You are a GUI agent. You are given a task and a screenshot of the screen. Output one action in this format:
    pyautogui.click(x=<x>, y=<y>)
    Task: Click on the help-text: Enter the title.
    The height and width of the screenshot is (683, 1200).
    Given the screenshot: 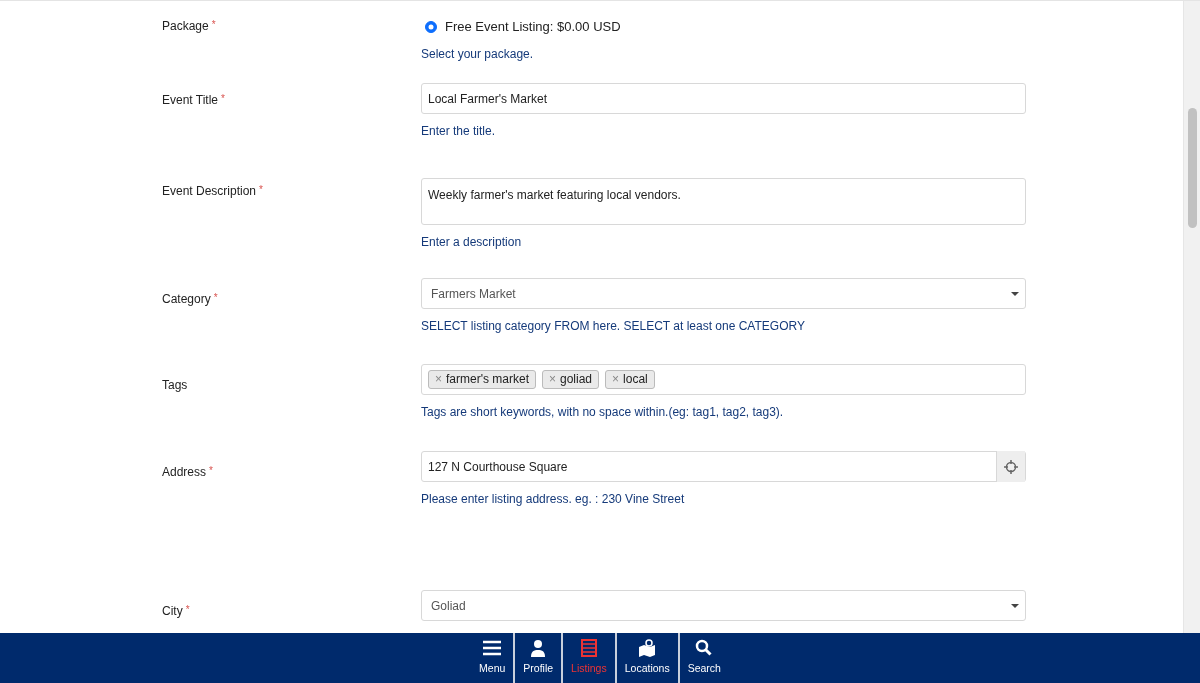 What is the action you would take?
    pyautogui.click(x=458, y=131)
    